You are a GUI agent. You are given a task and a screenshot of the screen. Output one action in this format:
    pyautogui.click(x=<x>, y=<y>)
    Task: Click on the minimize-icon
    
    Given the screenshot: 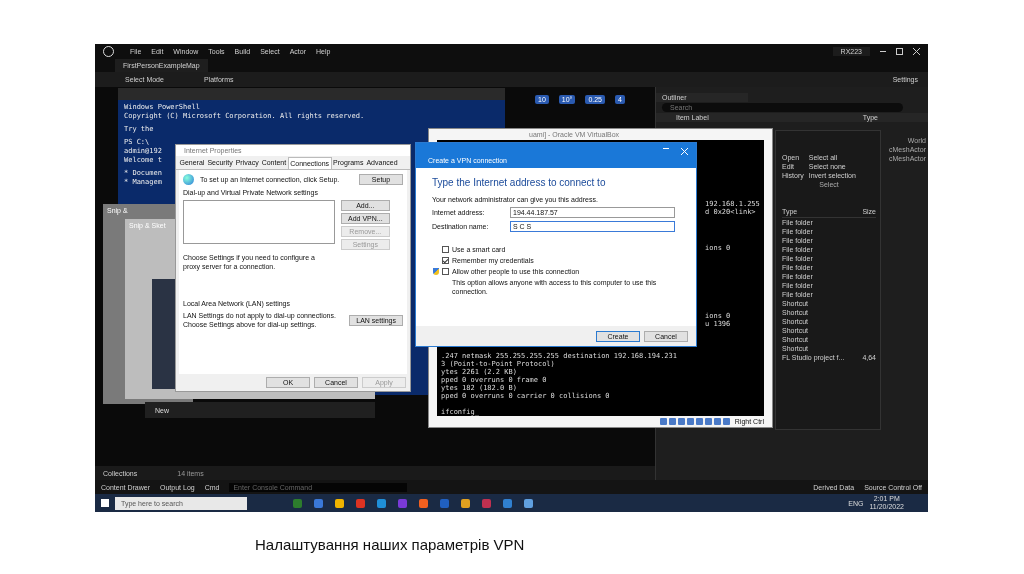 What is the action you would take?
    pyautogui.click(x=883, y=51)
    